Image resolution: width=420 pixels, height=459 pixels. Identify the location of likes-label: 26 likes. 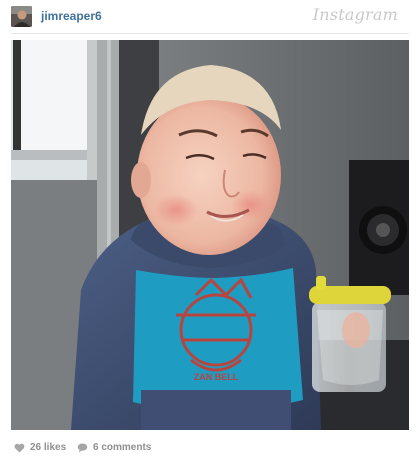
(48, 447).